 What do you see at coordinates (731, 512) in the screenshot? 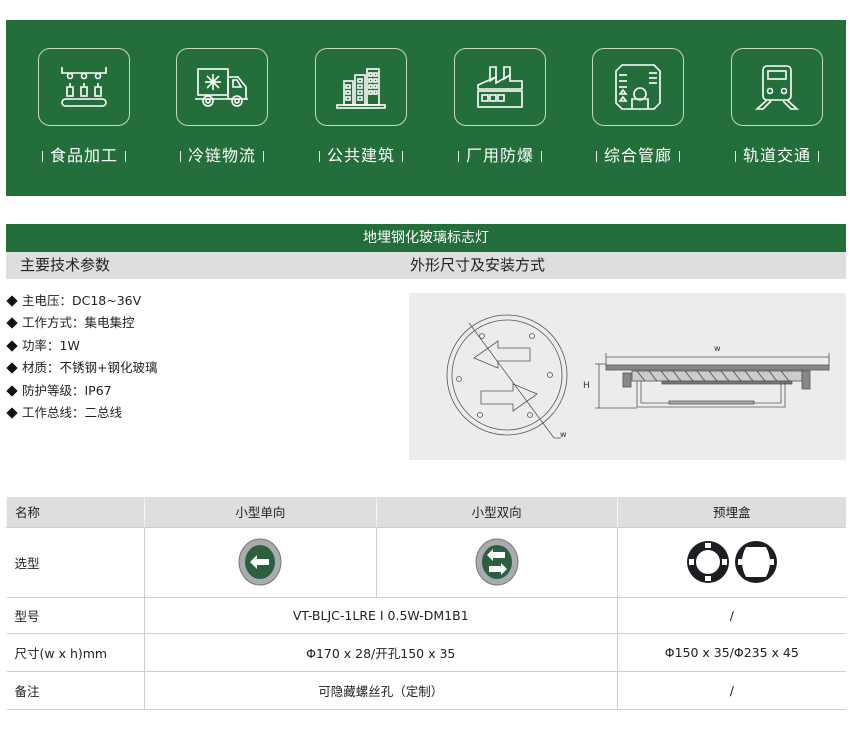
I see `header-box: 预埋盒` at bounding box center [731, 512].